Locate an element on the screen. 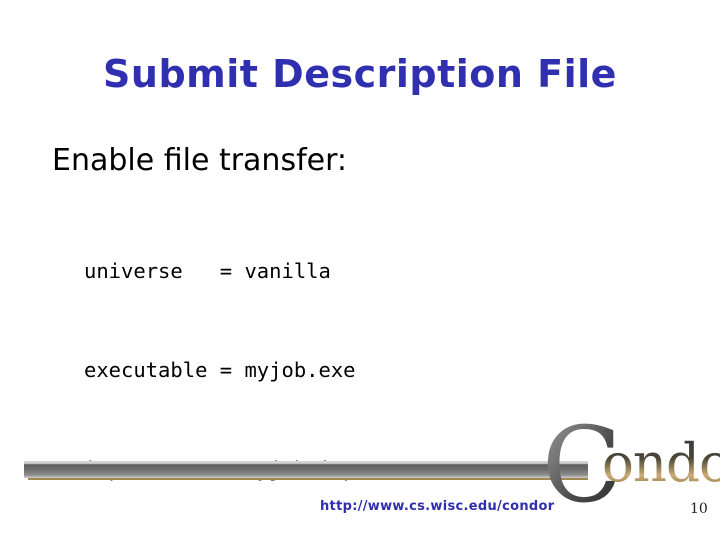 The height and width of the screenshot is (540, 720). condor-website-url: http://www.cs.wisc.edu/condor is located at coordinates (437, 506).